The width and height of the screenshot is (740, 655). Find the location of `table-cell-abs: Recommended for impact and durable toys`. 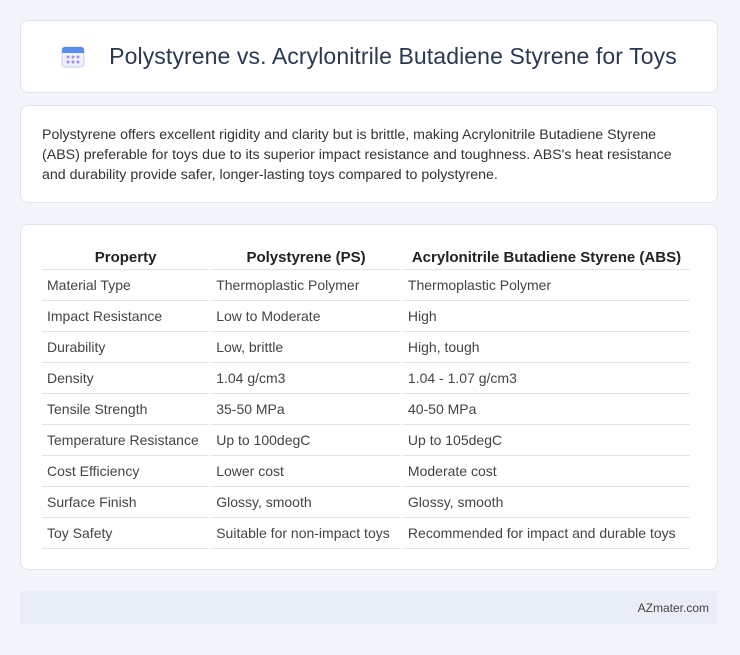

table-cell-abs: Recommended for impact and durable toys is located at coordinates (546, 533).